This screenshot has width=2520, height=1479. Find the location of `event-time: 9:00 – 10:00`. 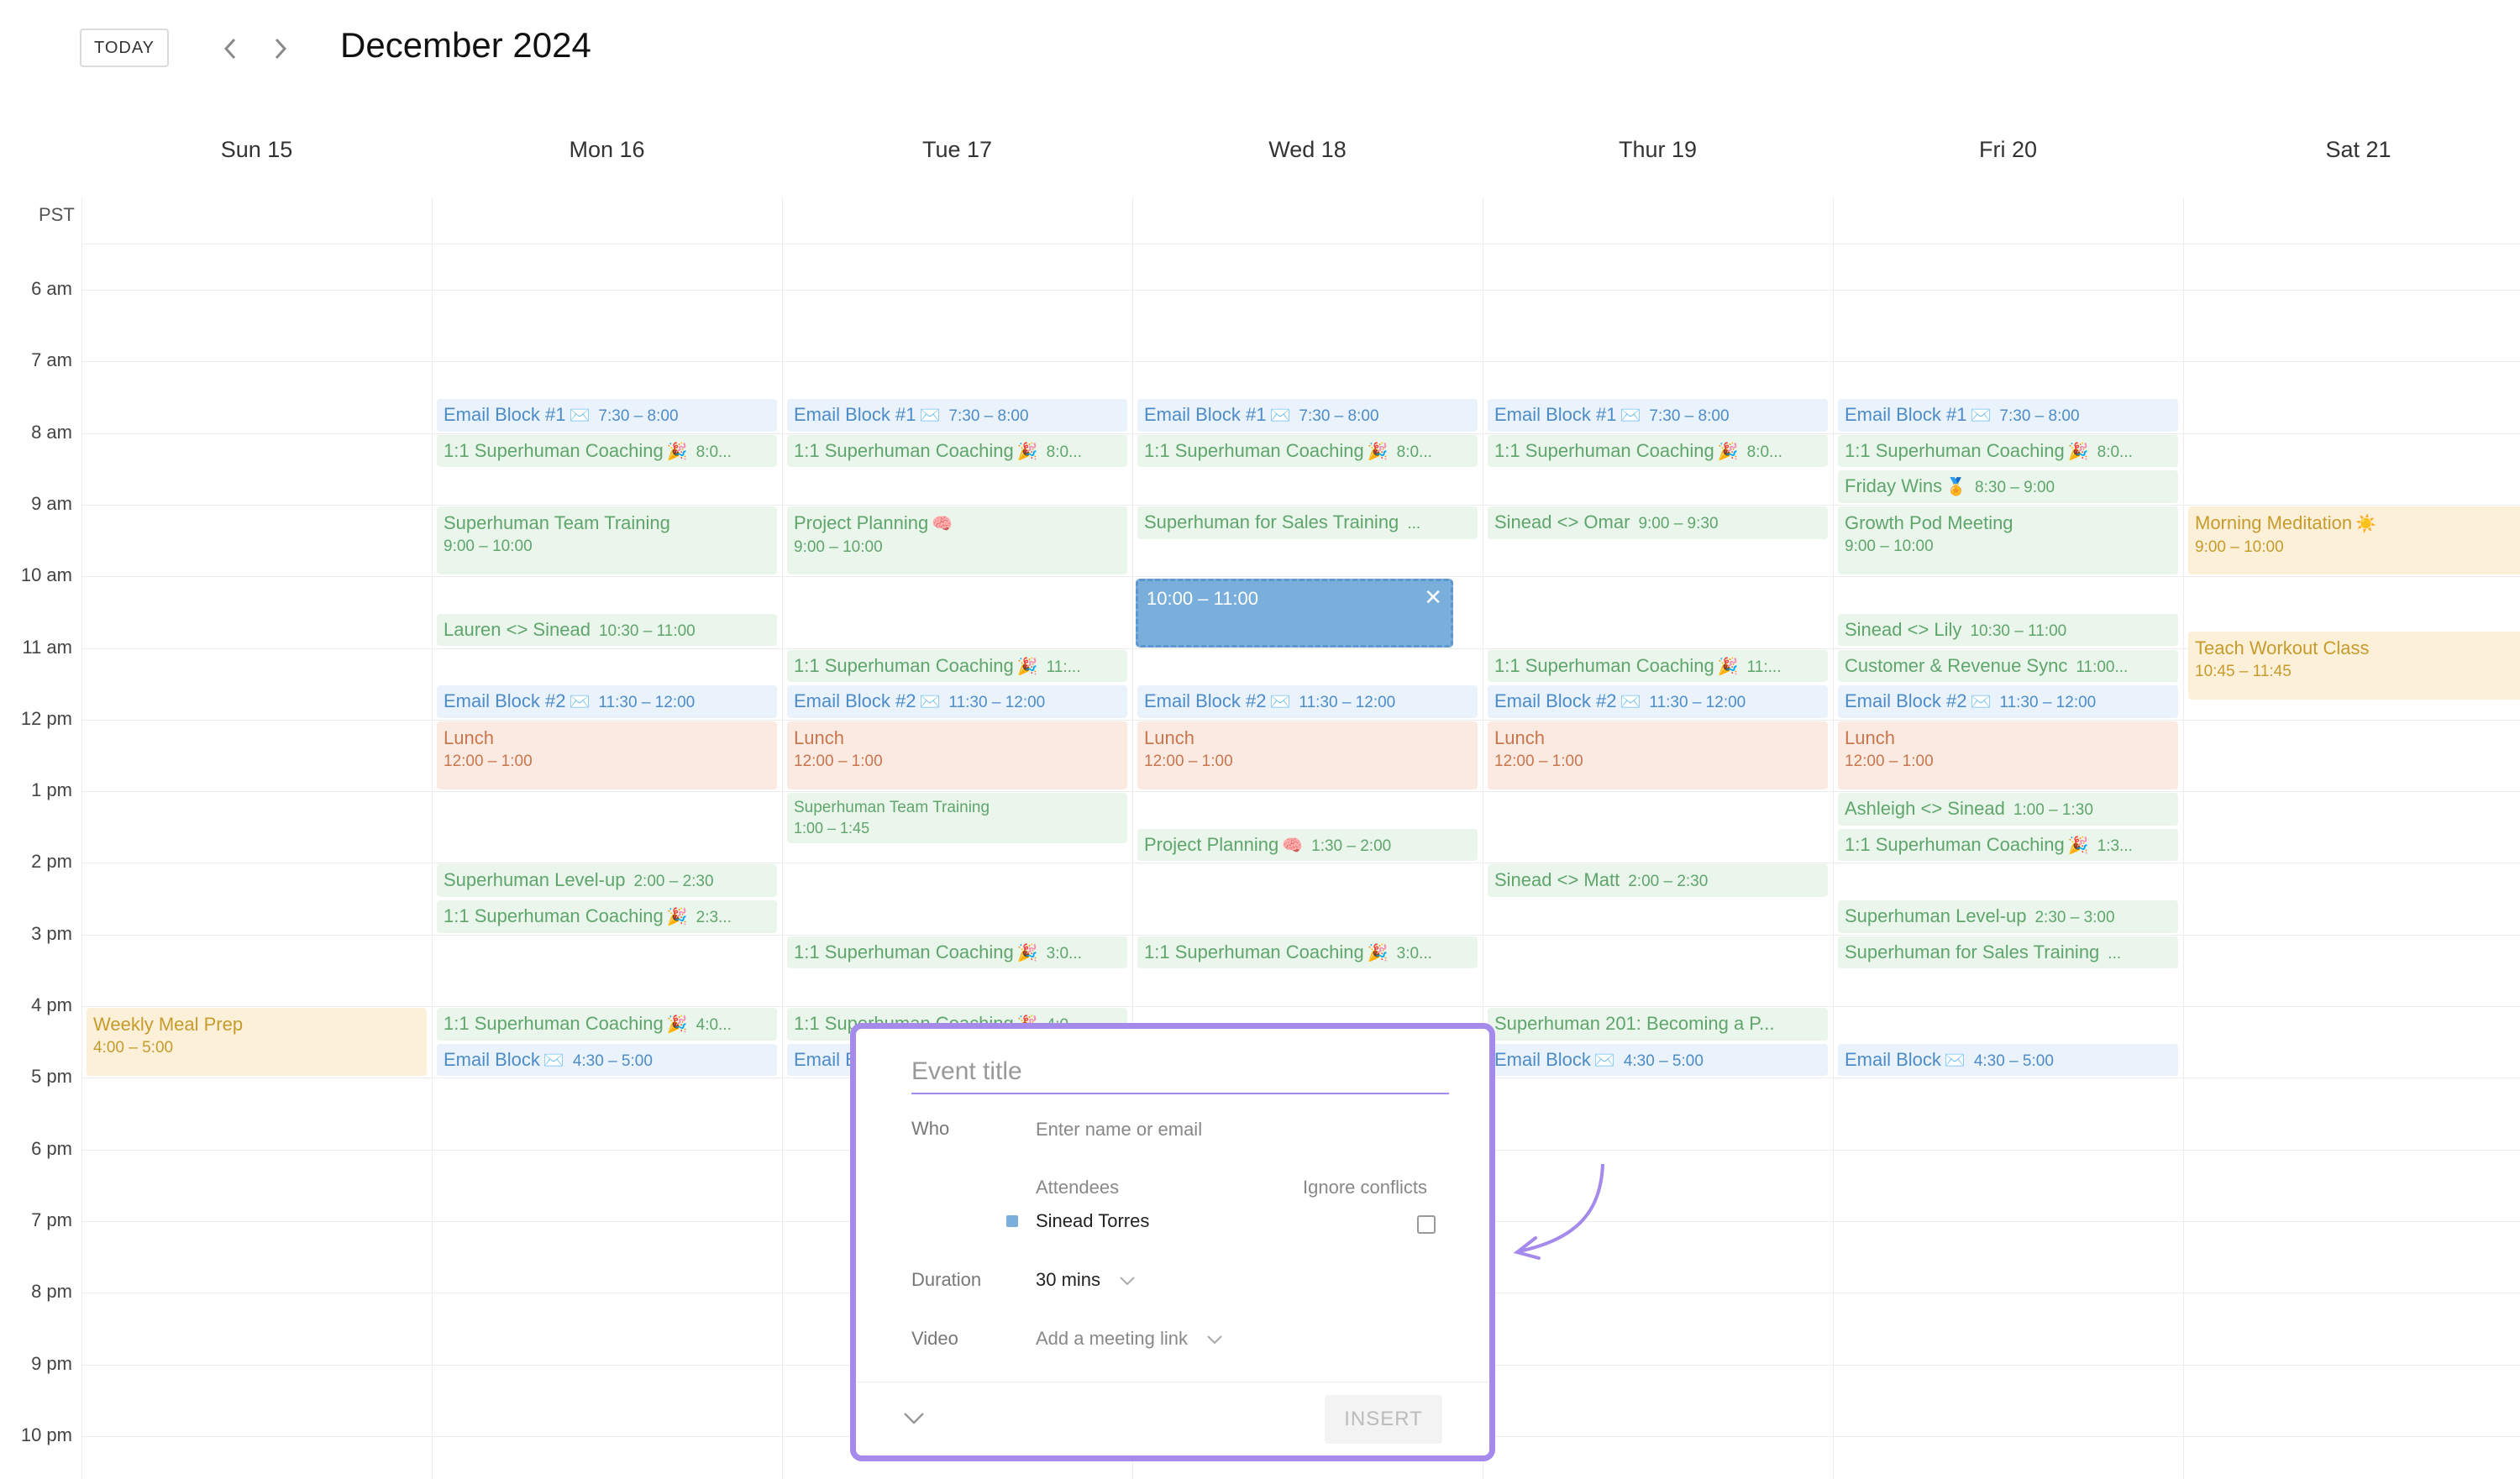

event-time: 9:00 – 10:00 is located at coordinates (1889, 546).